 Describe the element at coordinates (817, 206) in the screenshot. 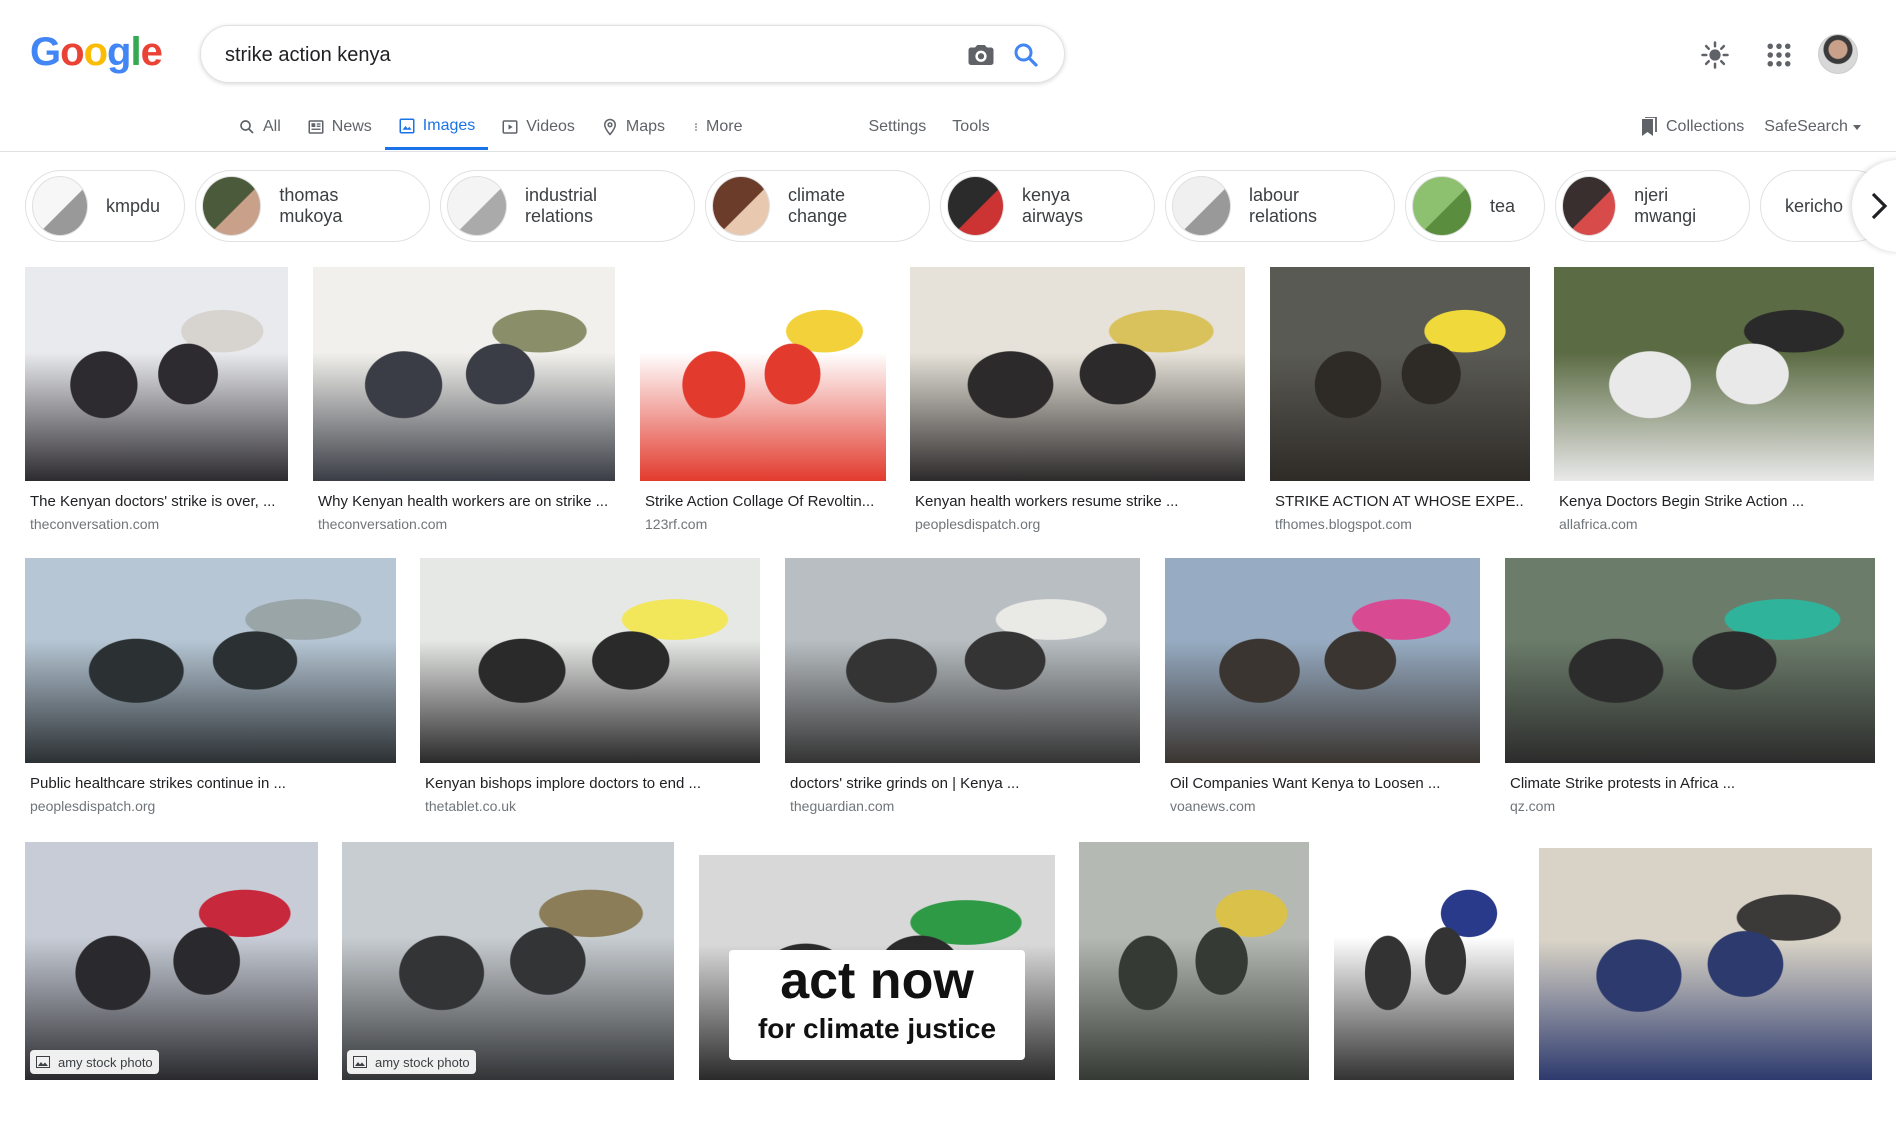

I see `chip-climate-change: climate change` at that location.